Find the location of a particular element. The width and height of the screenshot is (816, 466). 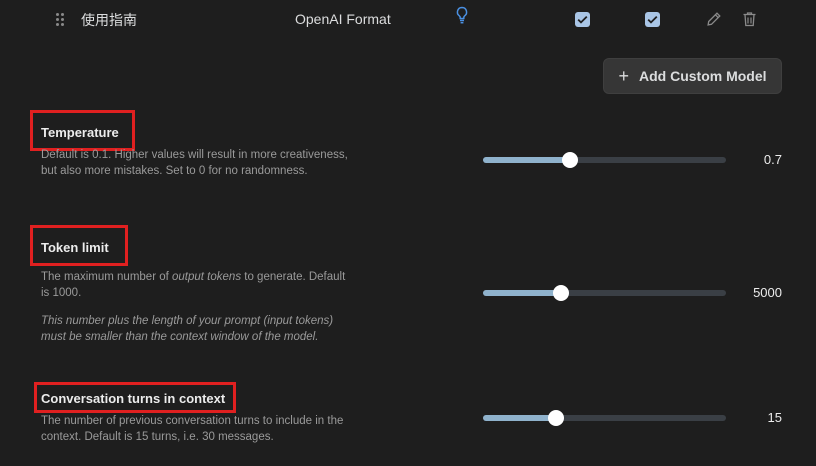

lightbulb-icon is located at coordinates (462, 15).